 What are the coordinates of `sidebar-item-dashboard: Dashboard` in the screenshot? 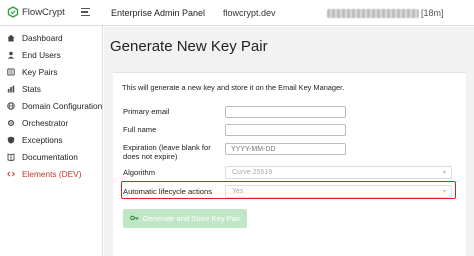 It's located at (51, 37).